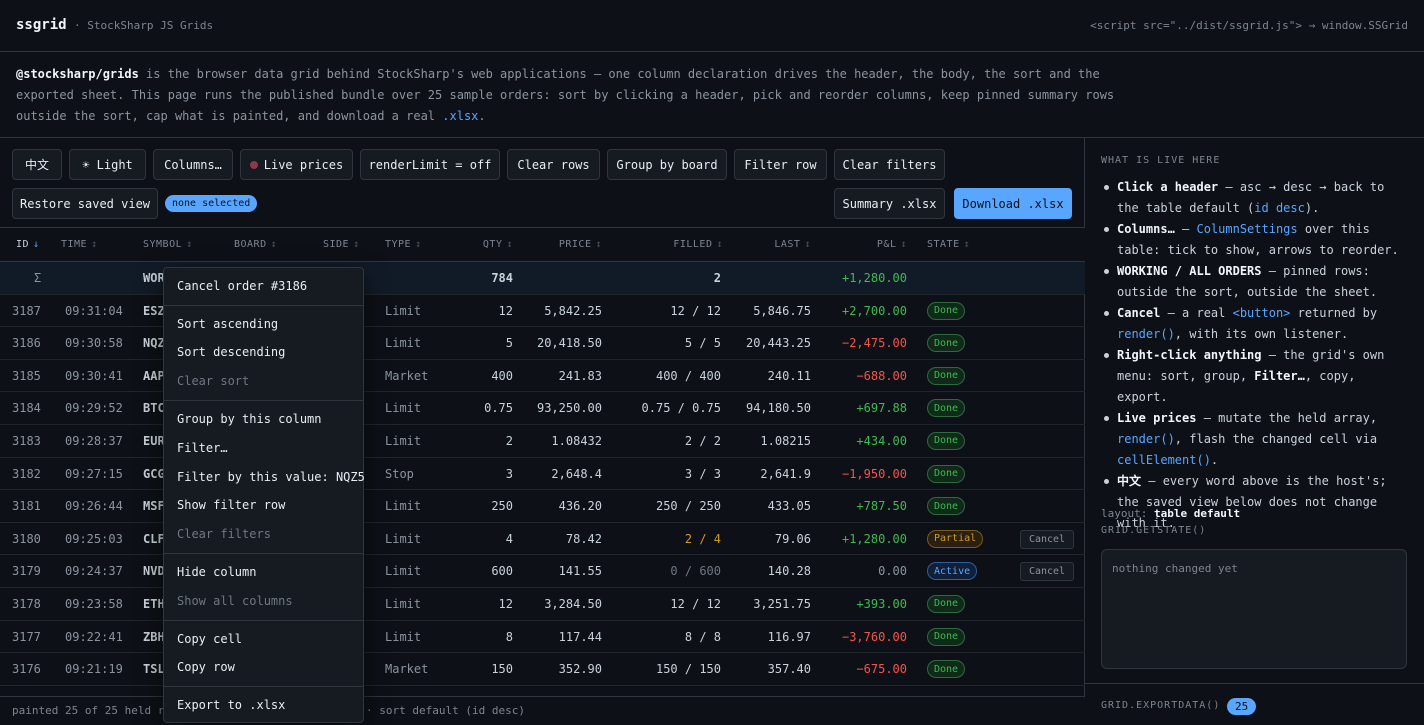 The height and width of the screenshot is (725, 1424). What do you see at coordinates (94, 506) in the screenshot?
I see `cell-time: 09:26:44` at bounding box center [94, 506].